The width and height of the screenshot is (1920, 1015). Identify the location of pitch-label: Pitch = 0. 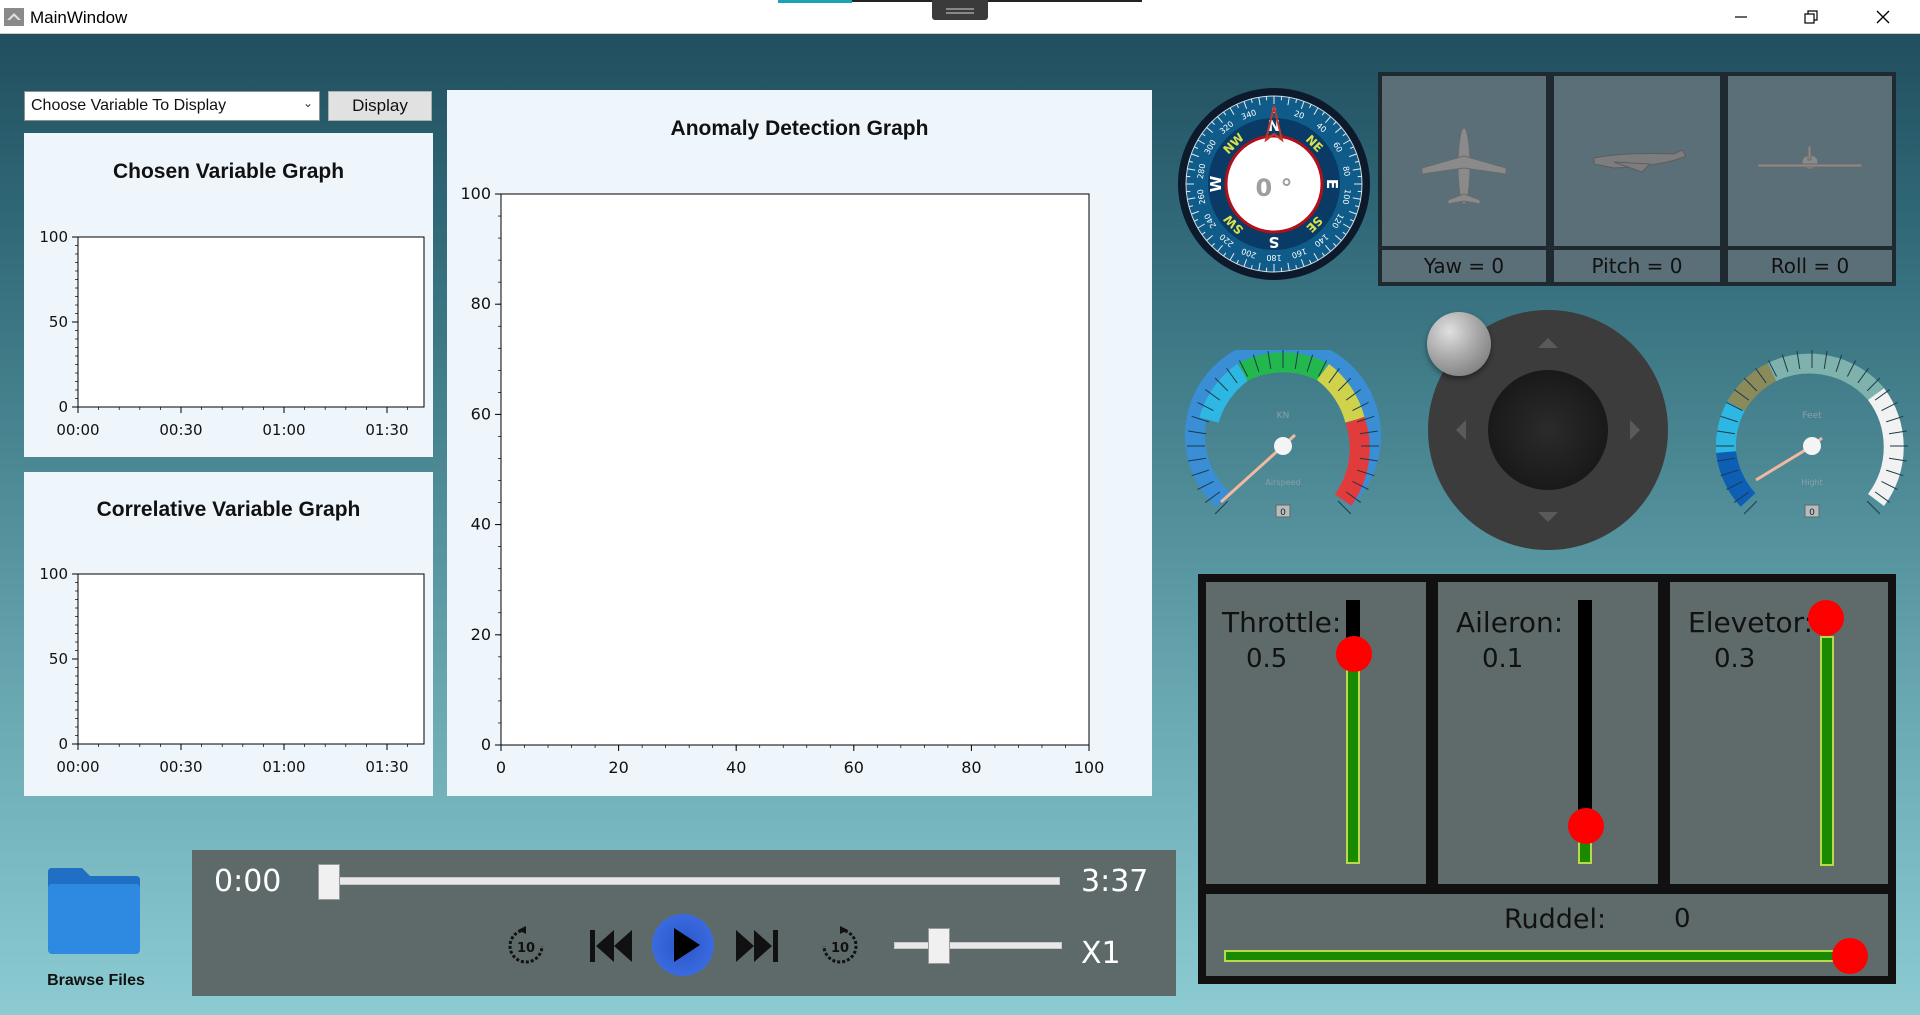
(1637, 266).